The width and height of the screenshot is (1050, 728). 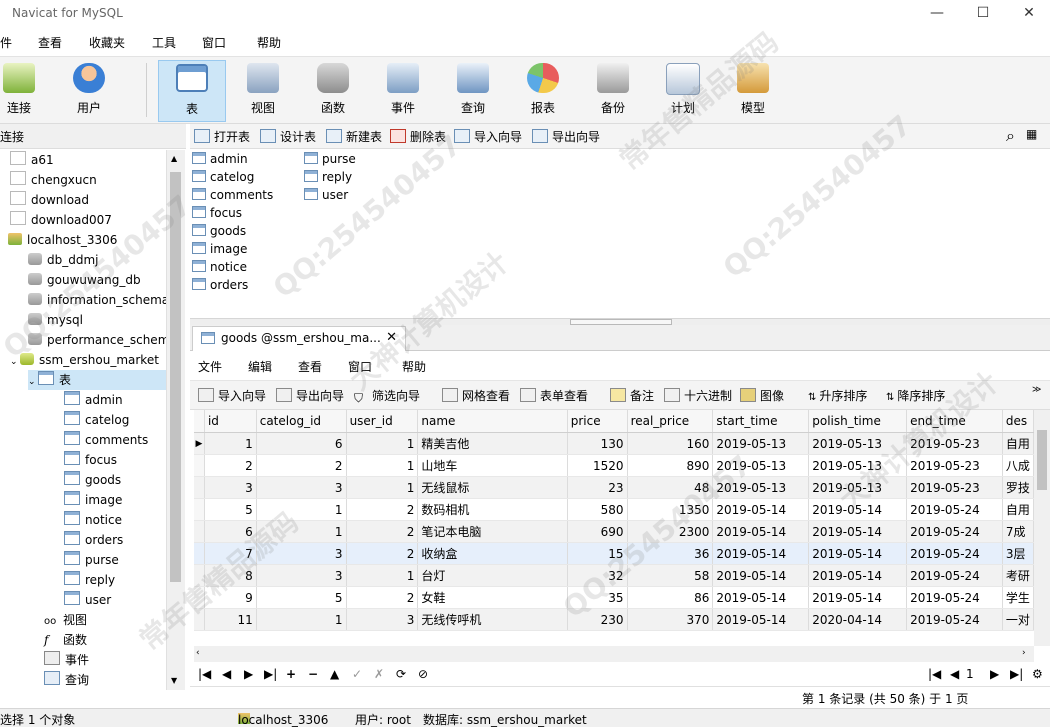 What do you see at coordinates (554, 395) in the screenshot?
I see `form-view-button: 表单查看` at bounding box center [554, 395].